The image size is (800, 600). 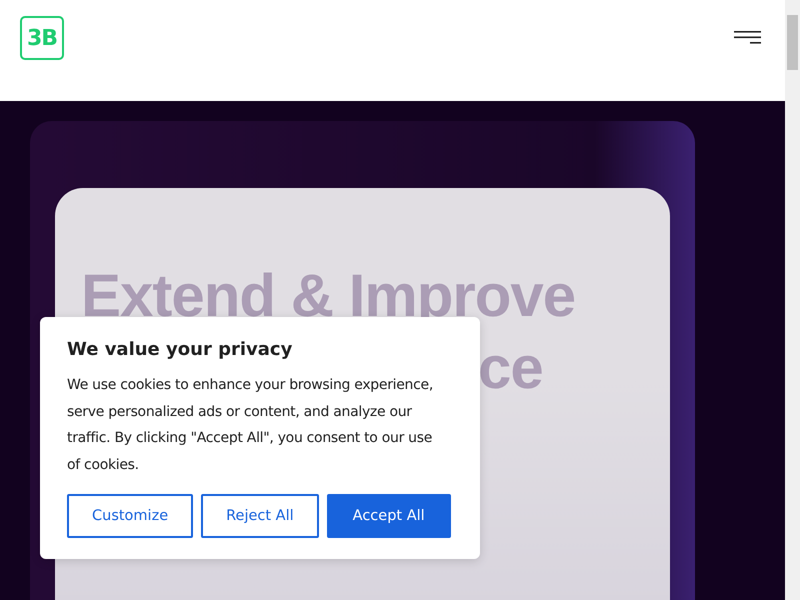 I want to click on dialog-text: We use cookies to enhance your browsing experience, serve personalized ads or content, and analyze our traffic. By clicking "Accept All", you consent to our use of cookies., so click(x=250, y=425).